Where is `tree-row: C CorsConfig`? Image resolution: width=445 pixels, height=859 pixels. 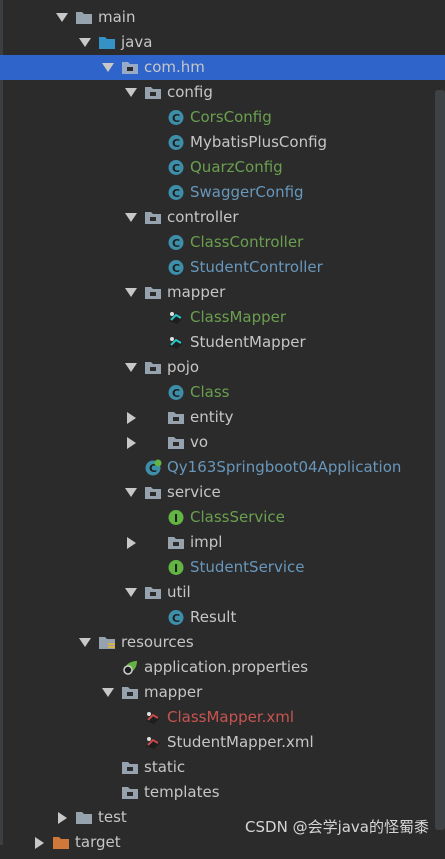 tree-row: C CorsConfig is located at coordinates (222, 117).